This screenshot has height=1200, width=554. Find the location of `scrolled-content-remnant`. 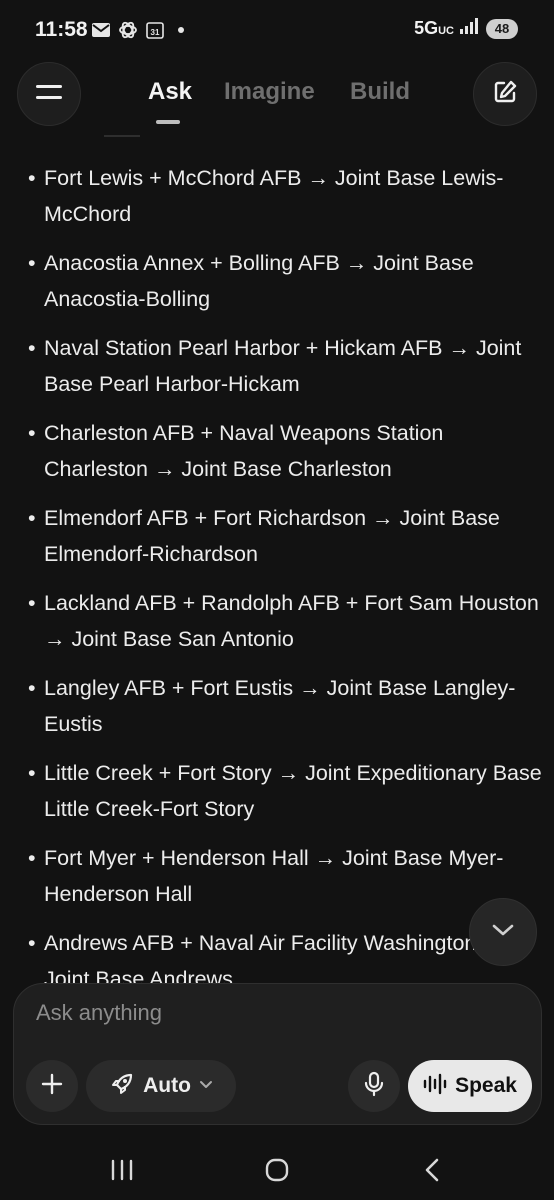

scrolled-content-remnant is located at coordinates (122, 136).